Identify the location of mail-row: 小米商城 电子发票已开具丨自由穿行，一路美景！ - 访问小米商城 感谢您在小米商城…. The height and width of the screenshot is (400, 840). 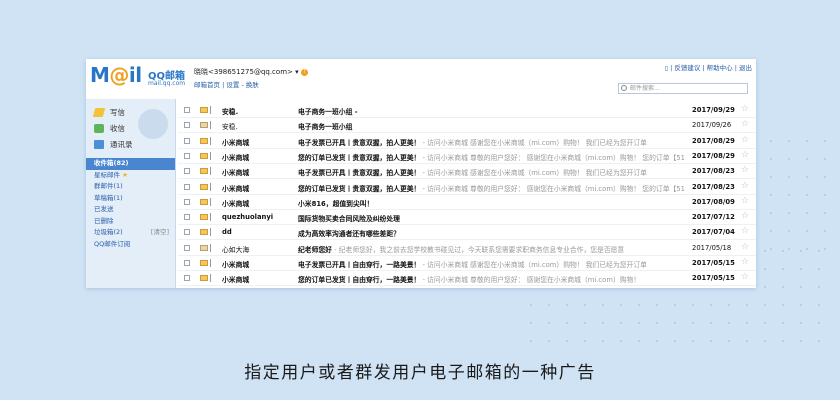
(467, 263).